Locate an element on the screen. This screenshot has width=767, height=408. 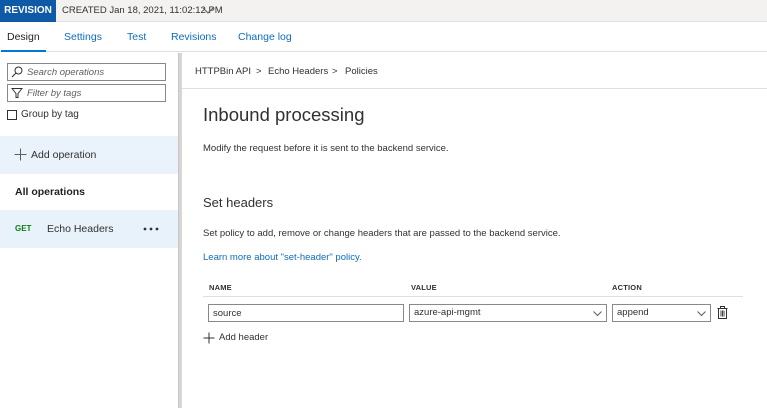
breadcrumb: HTTPBin API > Echo Headers > Policies is located at coordinates (474, 71).